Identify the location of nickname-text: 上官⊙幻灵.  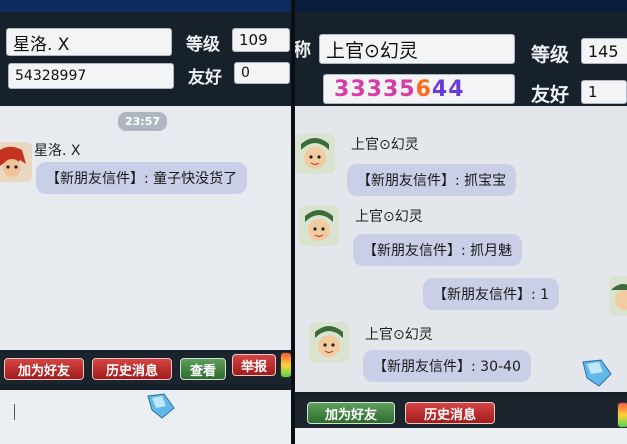
(372, 50).